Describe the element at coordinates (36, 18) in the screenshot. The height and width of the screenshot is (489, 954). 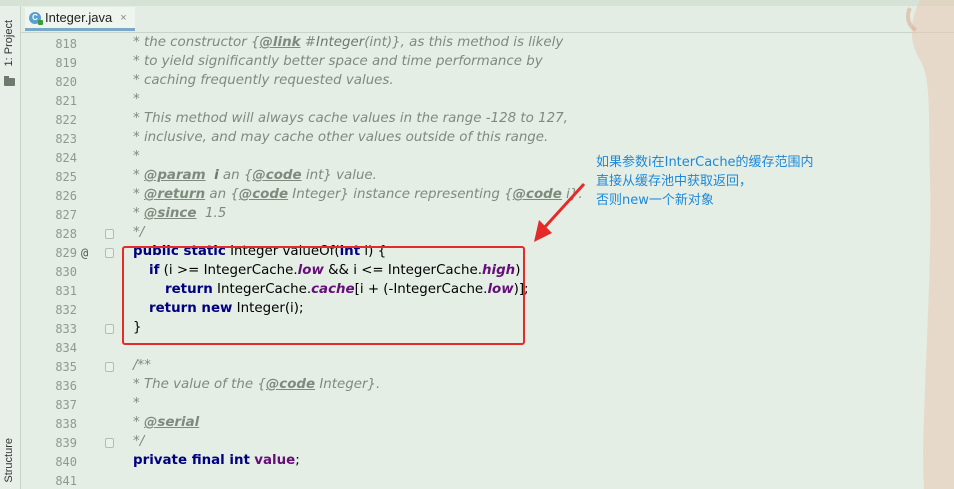
I see `java-class-icon: C` at that location.